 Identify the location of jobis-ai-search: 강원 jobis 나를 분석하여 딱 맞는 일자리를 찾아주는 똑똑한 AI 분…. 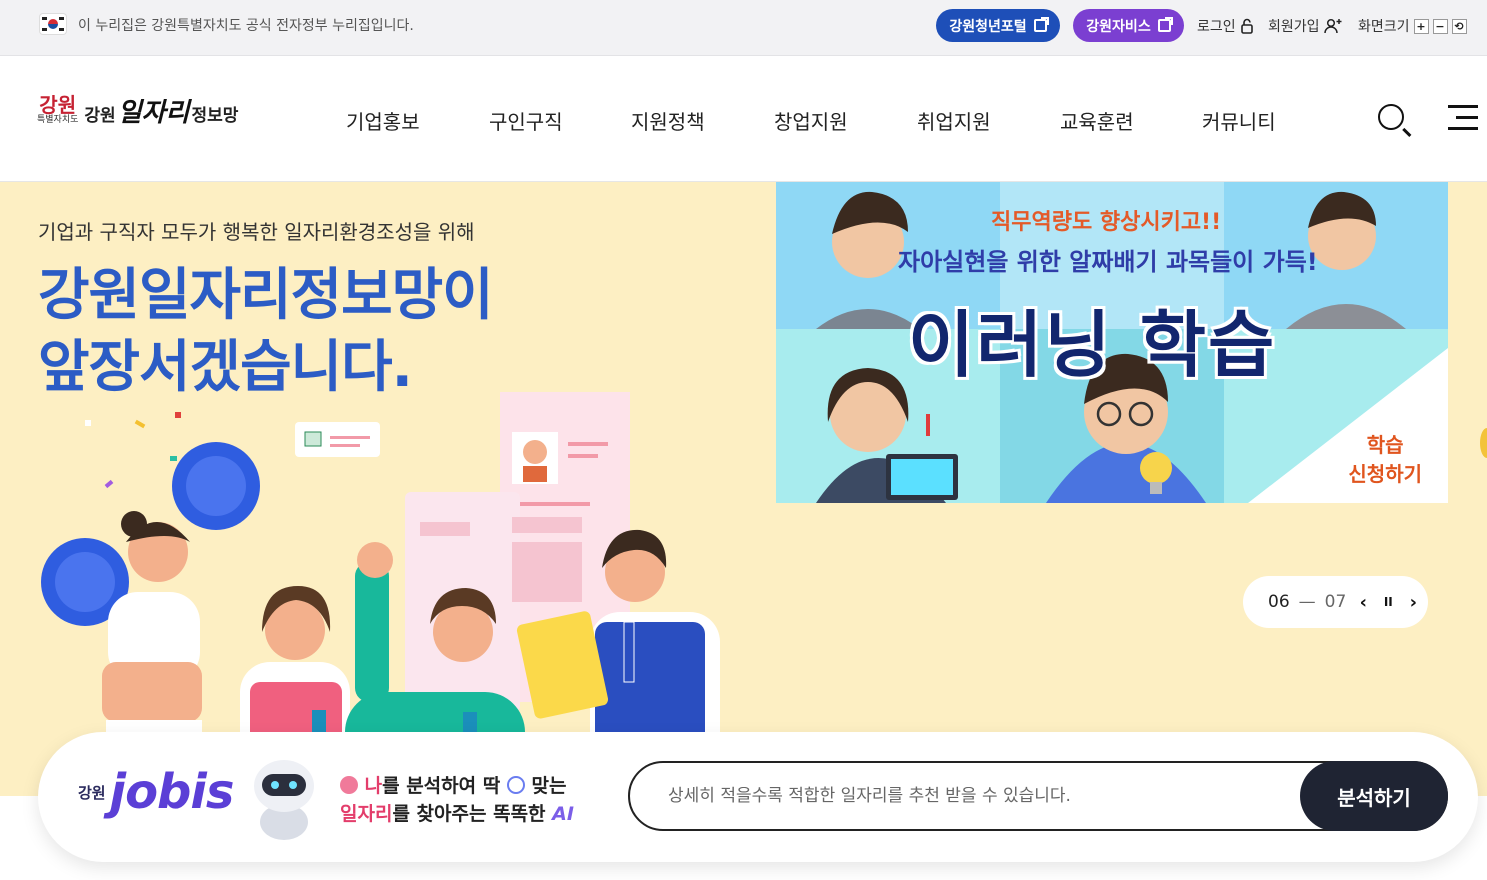
(758, 797).